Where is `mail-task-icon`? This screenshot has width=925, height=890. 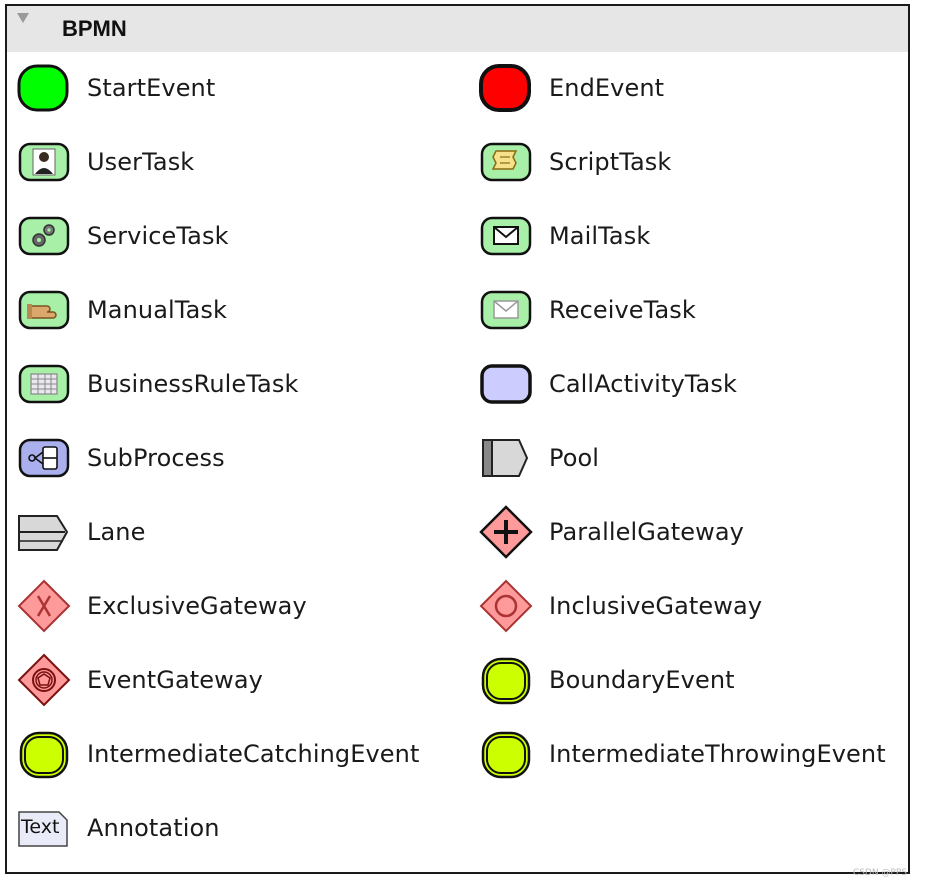
mail-task-icon is located at coordinates (506, 236).